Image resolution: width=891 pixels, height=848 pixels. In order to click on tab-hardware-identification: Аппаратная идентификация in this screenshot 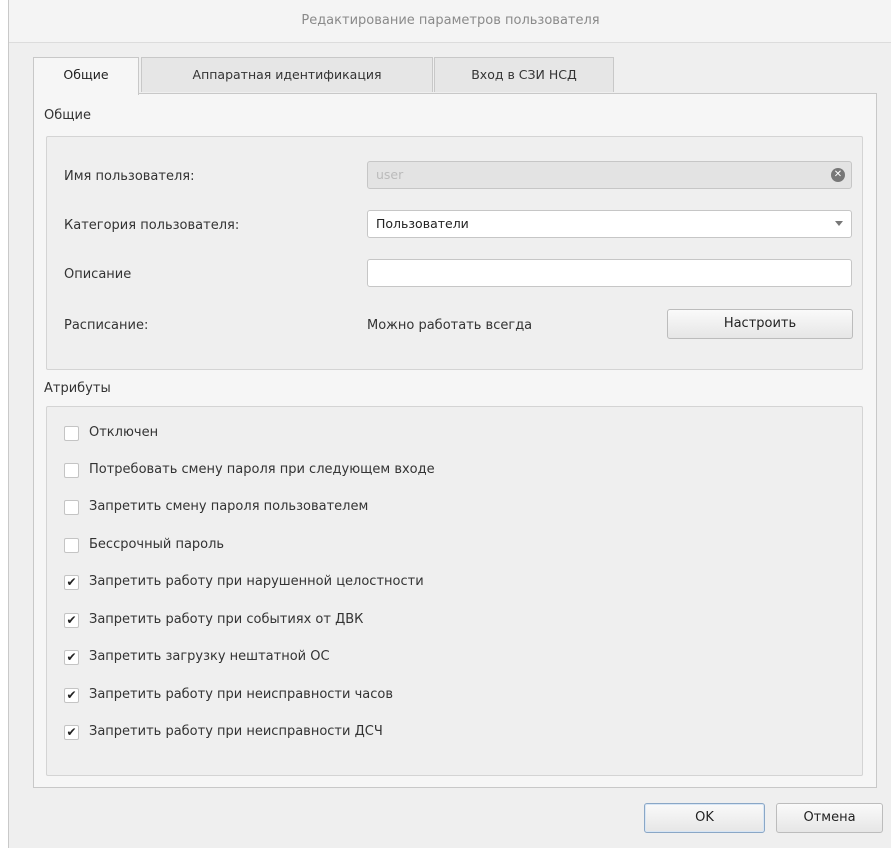, I will do `click(287, 74)`.